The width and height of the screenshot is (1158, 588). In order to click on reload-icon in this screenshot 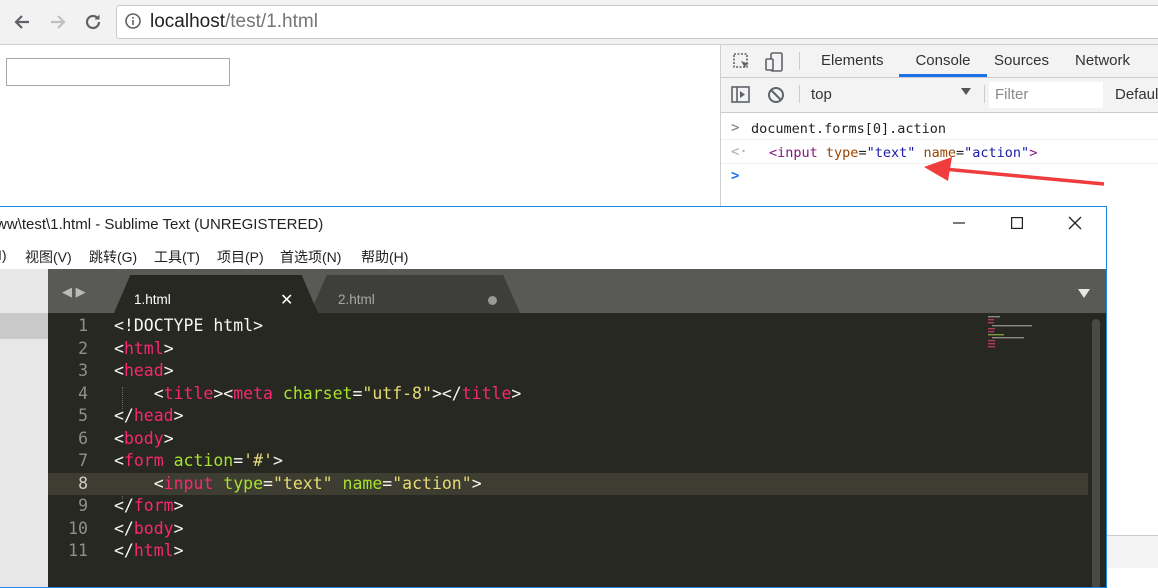, I will do `click(93, 22)`.